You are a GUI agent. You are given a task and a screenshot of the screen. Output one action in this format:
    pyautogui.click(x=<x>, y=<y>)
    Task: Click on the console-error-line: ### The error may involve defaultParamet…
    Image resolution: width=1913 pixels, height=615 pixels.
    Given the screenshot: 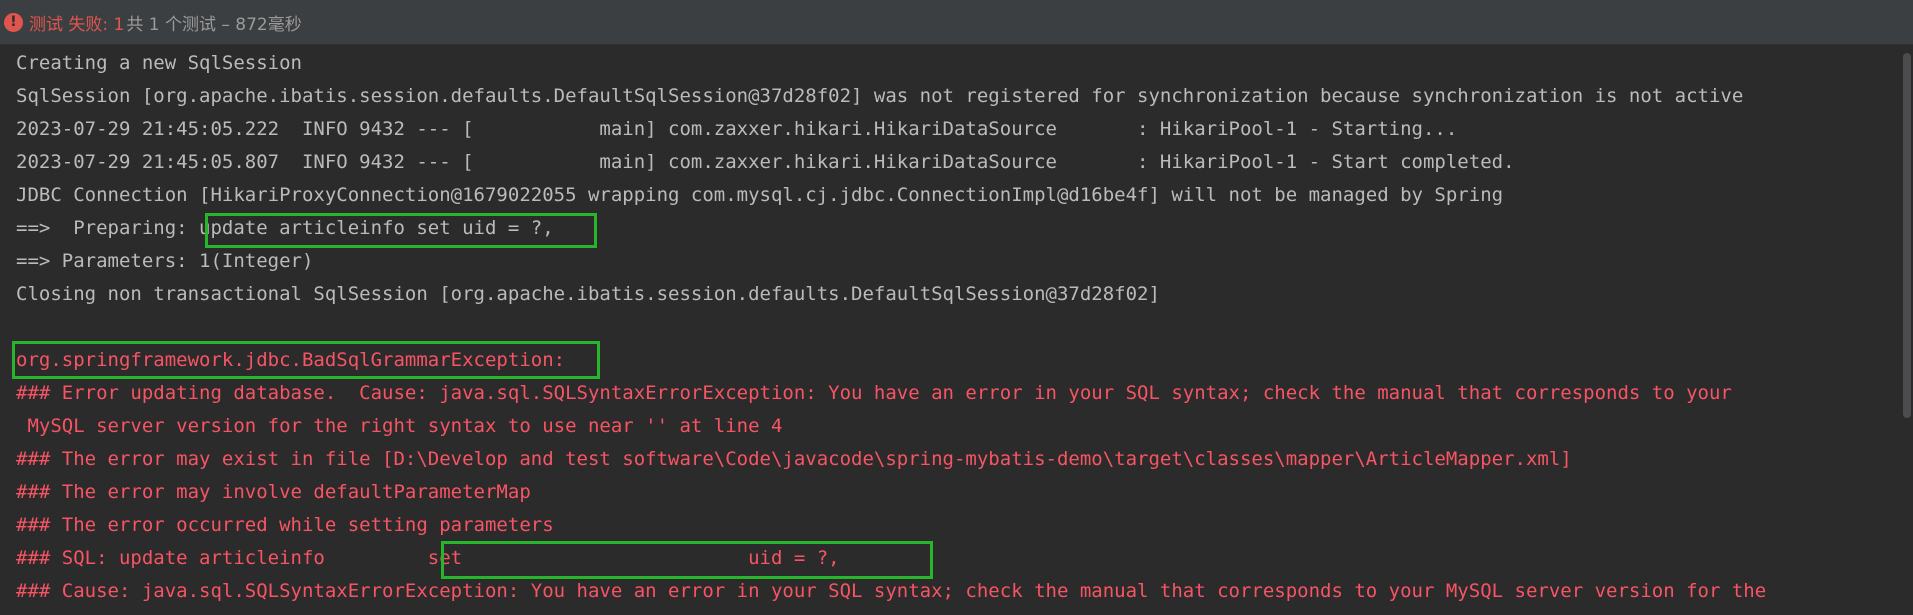 What is the action you would take?
    pyautogui.click(x=273, y=492)
    